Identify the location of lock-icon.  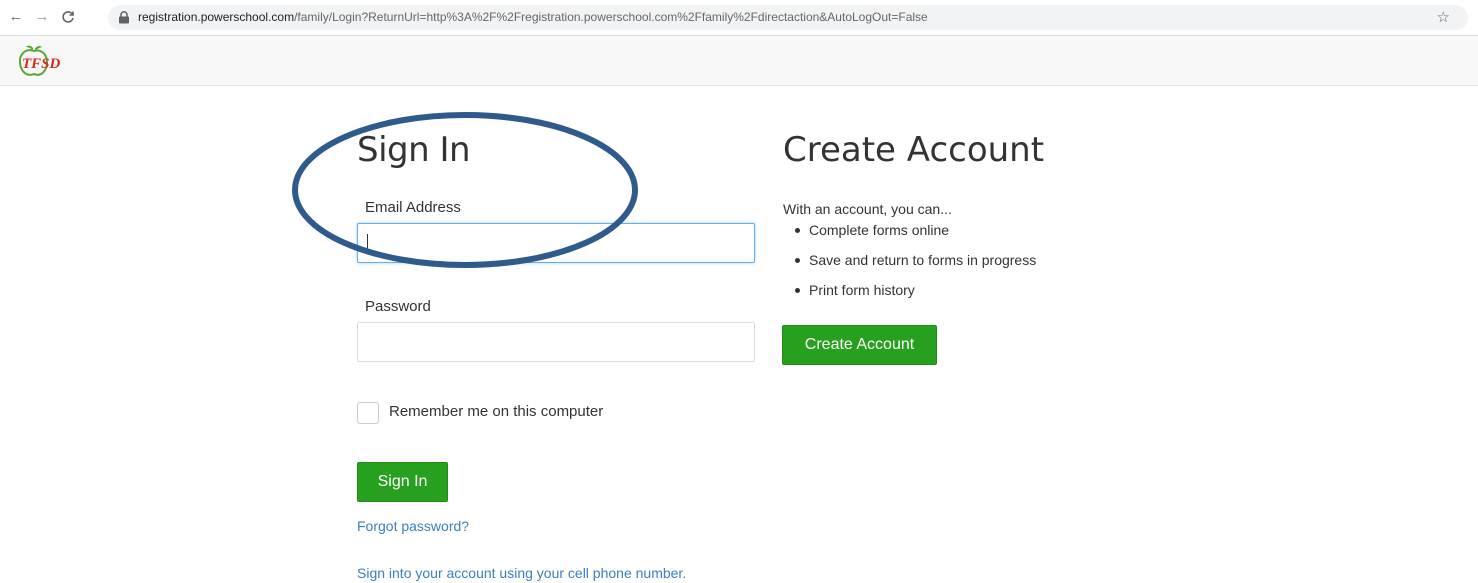
(124, 17).